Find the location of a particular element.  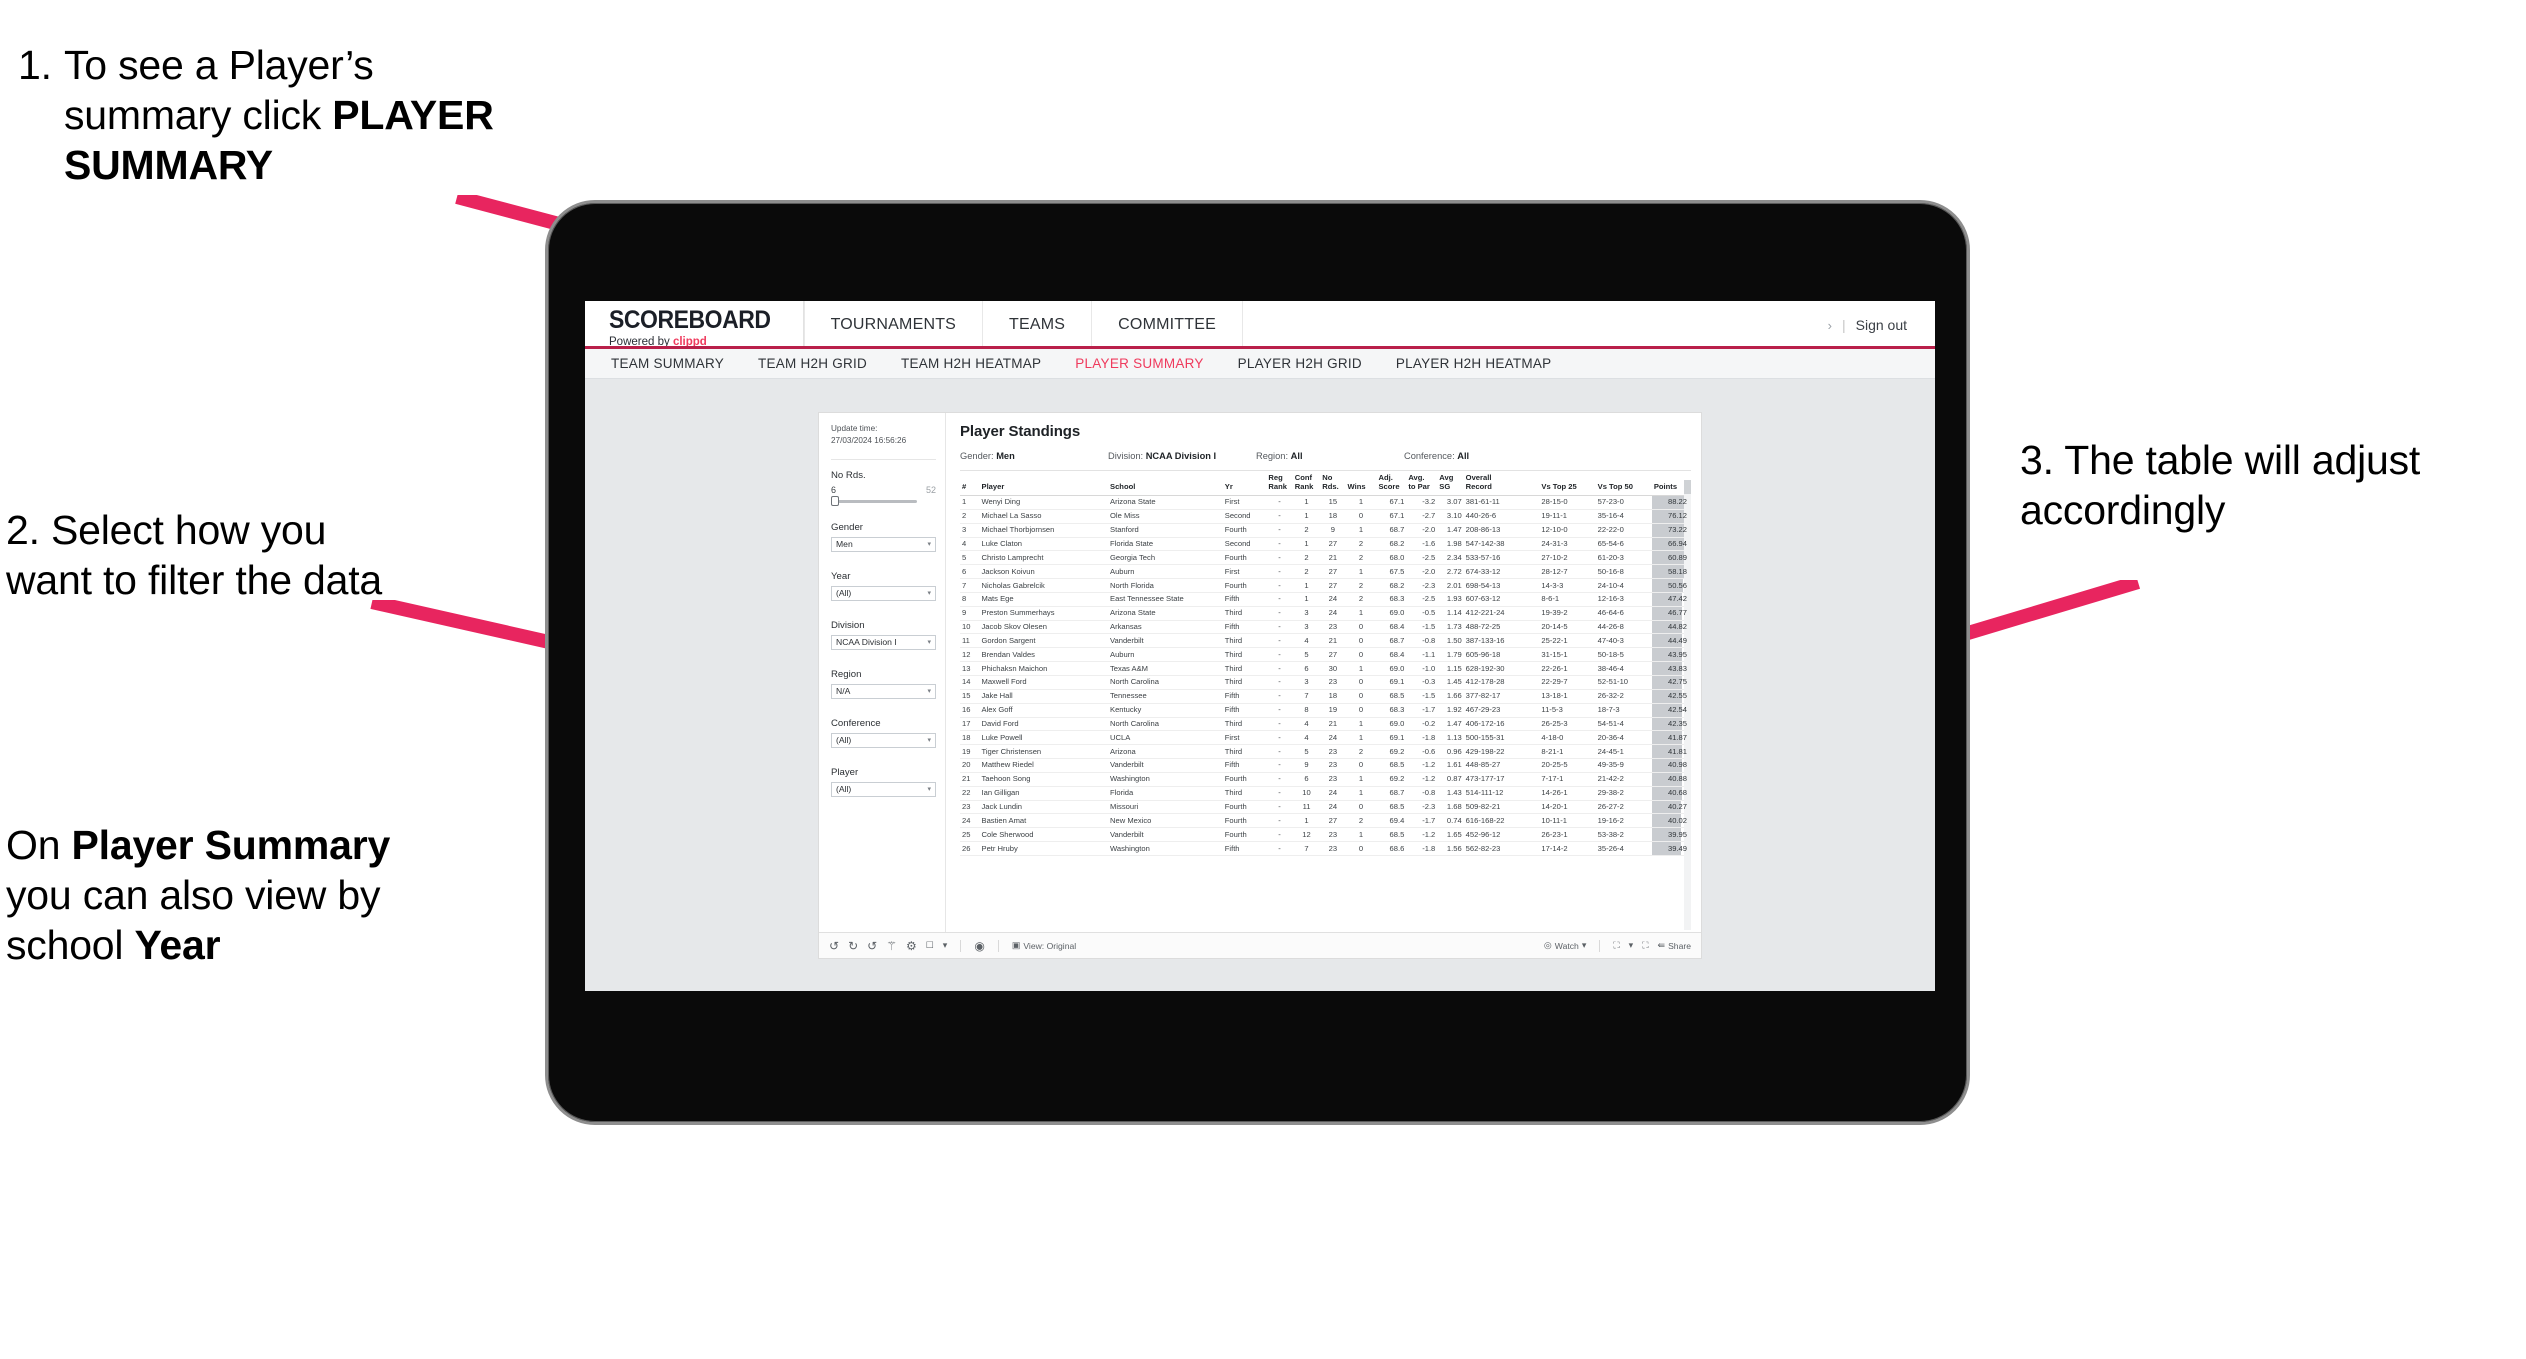

cell-nords: 27 is located at coordinates (1333, 821).